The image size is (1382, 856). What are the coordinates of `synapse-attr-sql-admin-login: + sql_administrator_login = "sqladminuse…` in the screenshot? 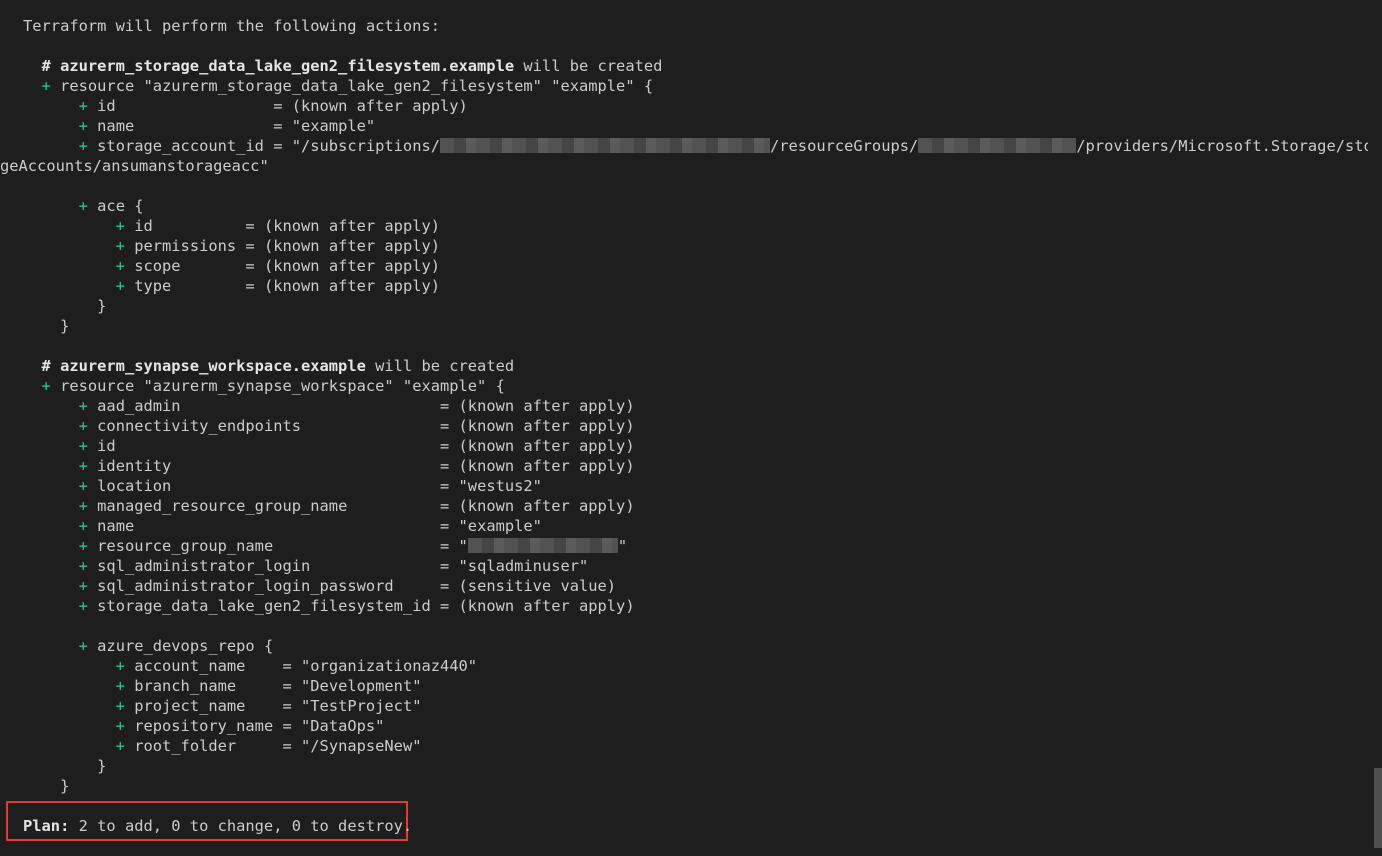 It's located at (333, 566).